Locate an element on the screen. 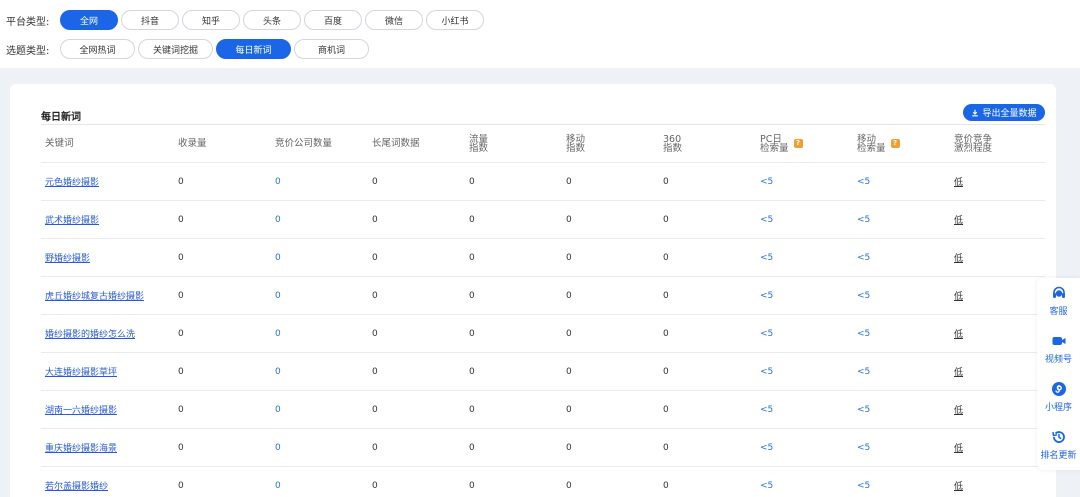 This screenshot has height=497, width=1080. keyword-link: 若尔盖摄影婚纱 is located at coordinates (76, 485).